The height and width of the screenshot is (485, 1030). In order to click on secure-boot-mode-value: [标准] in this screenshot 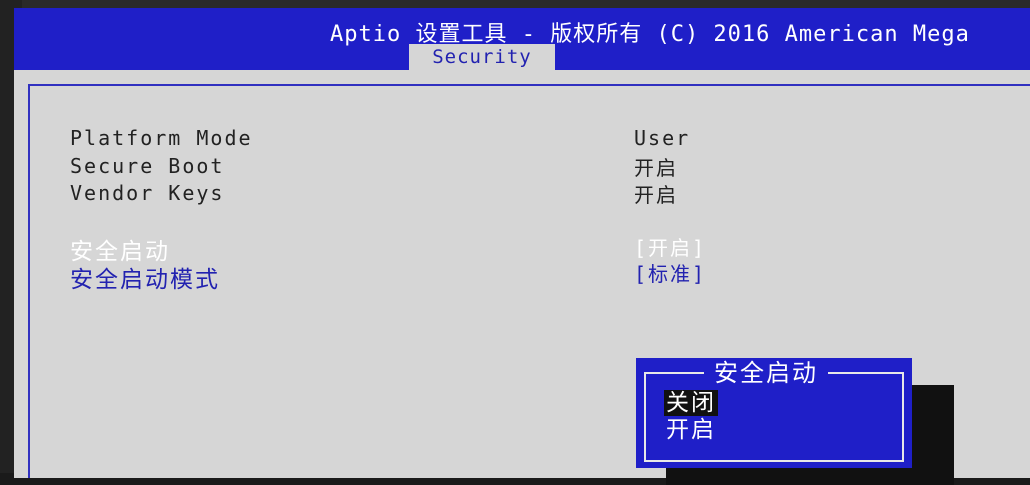, I will do `click(670, 272)`.